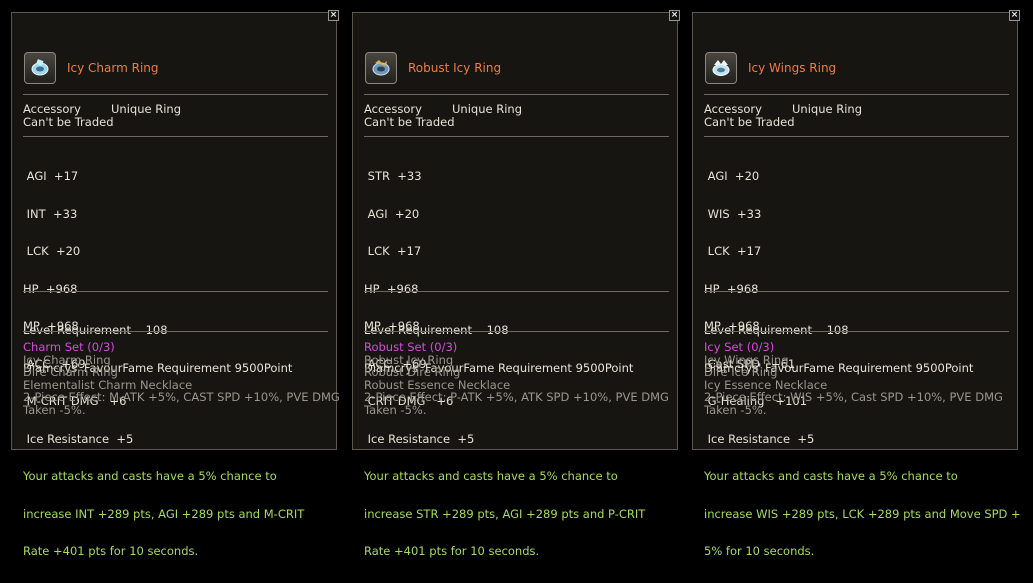  I want to click on item-name: Robust Icy Ring, so click(455, 68).